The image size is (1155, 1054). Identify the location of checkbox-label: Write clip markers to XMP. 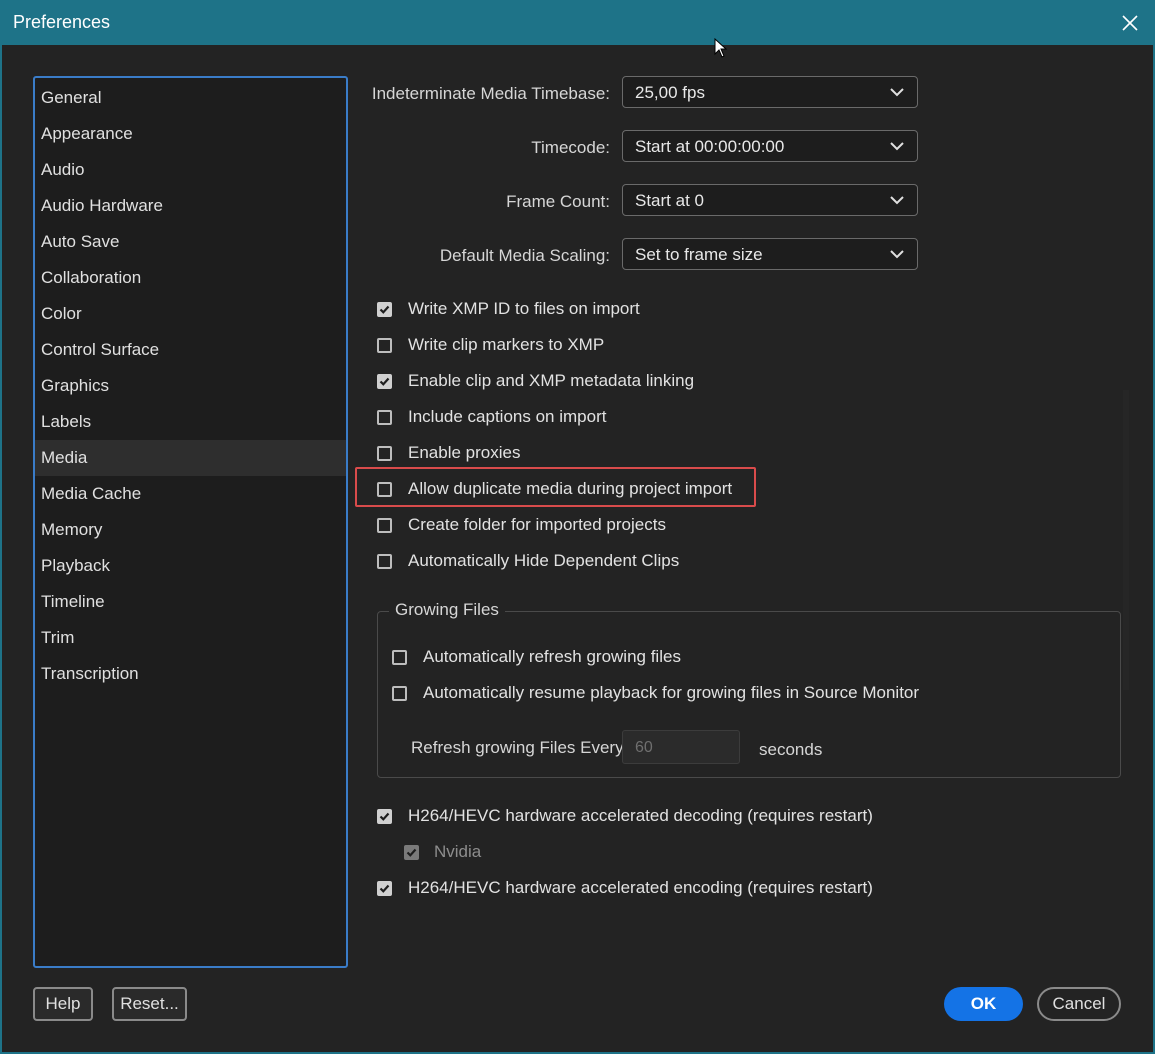
(506, 344).